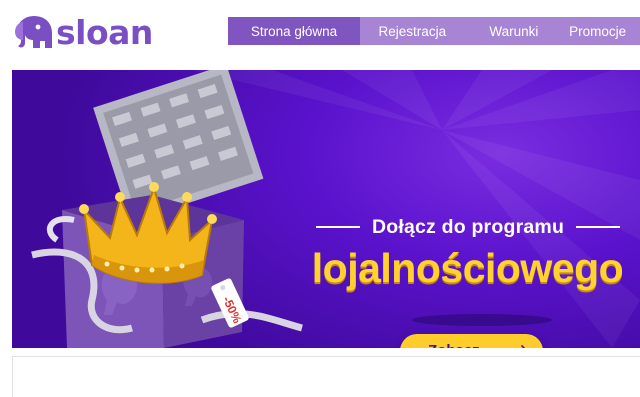 This screenshot has width=640, height=397. I want to click on arrow-right-icon, so click(523, 346).